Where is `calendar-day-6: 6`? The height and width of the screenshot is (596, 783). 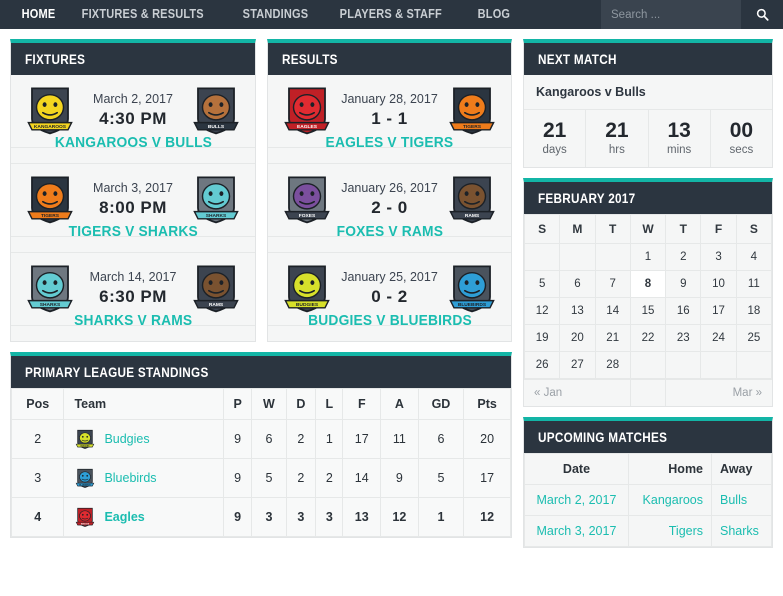
calendar-day-6: 6 is located at coordinates (577, 284).